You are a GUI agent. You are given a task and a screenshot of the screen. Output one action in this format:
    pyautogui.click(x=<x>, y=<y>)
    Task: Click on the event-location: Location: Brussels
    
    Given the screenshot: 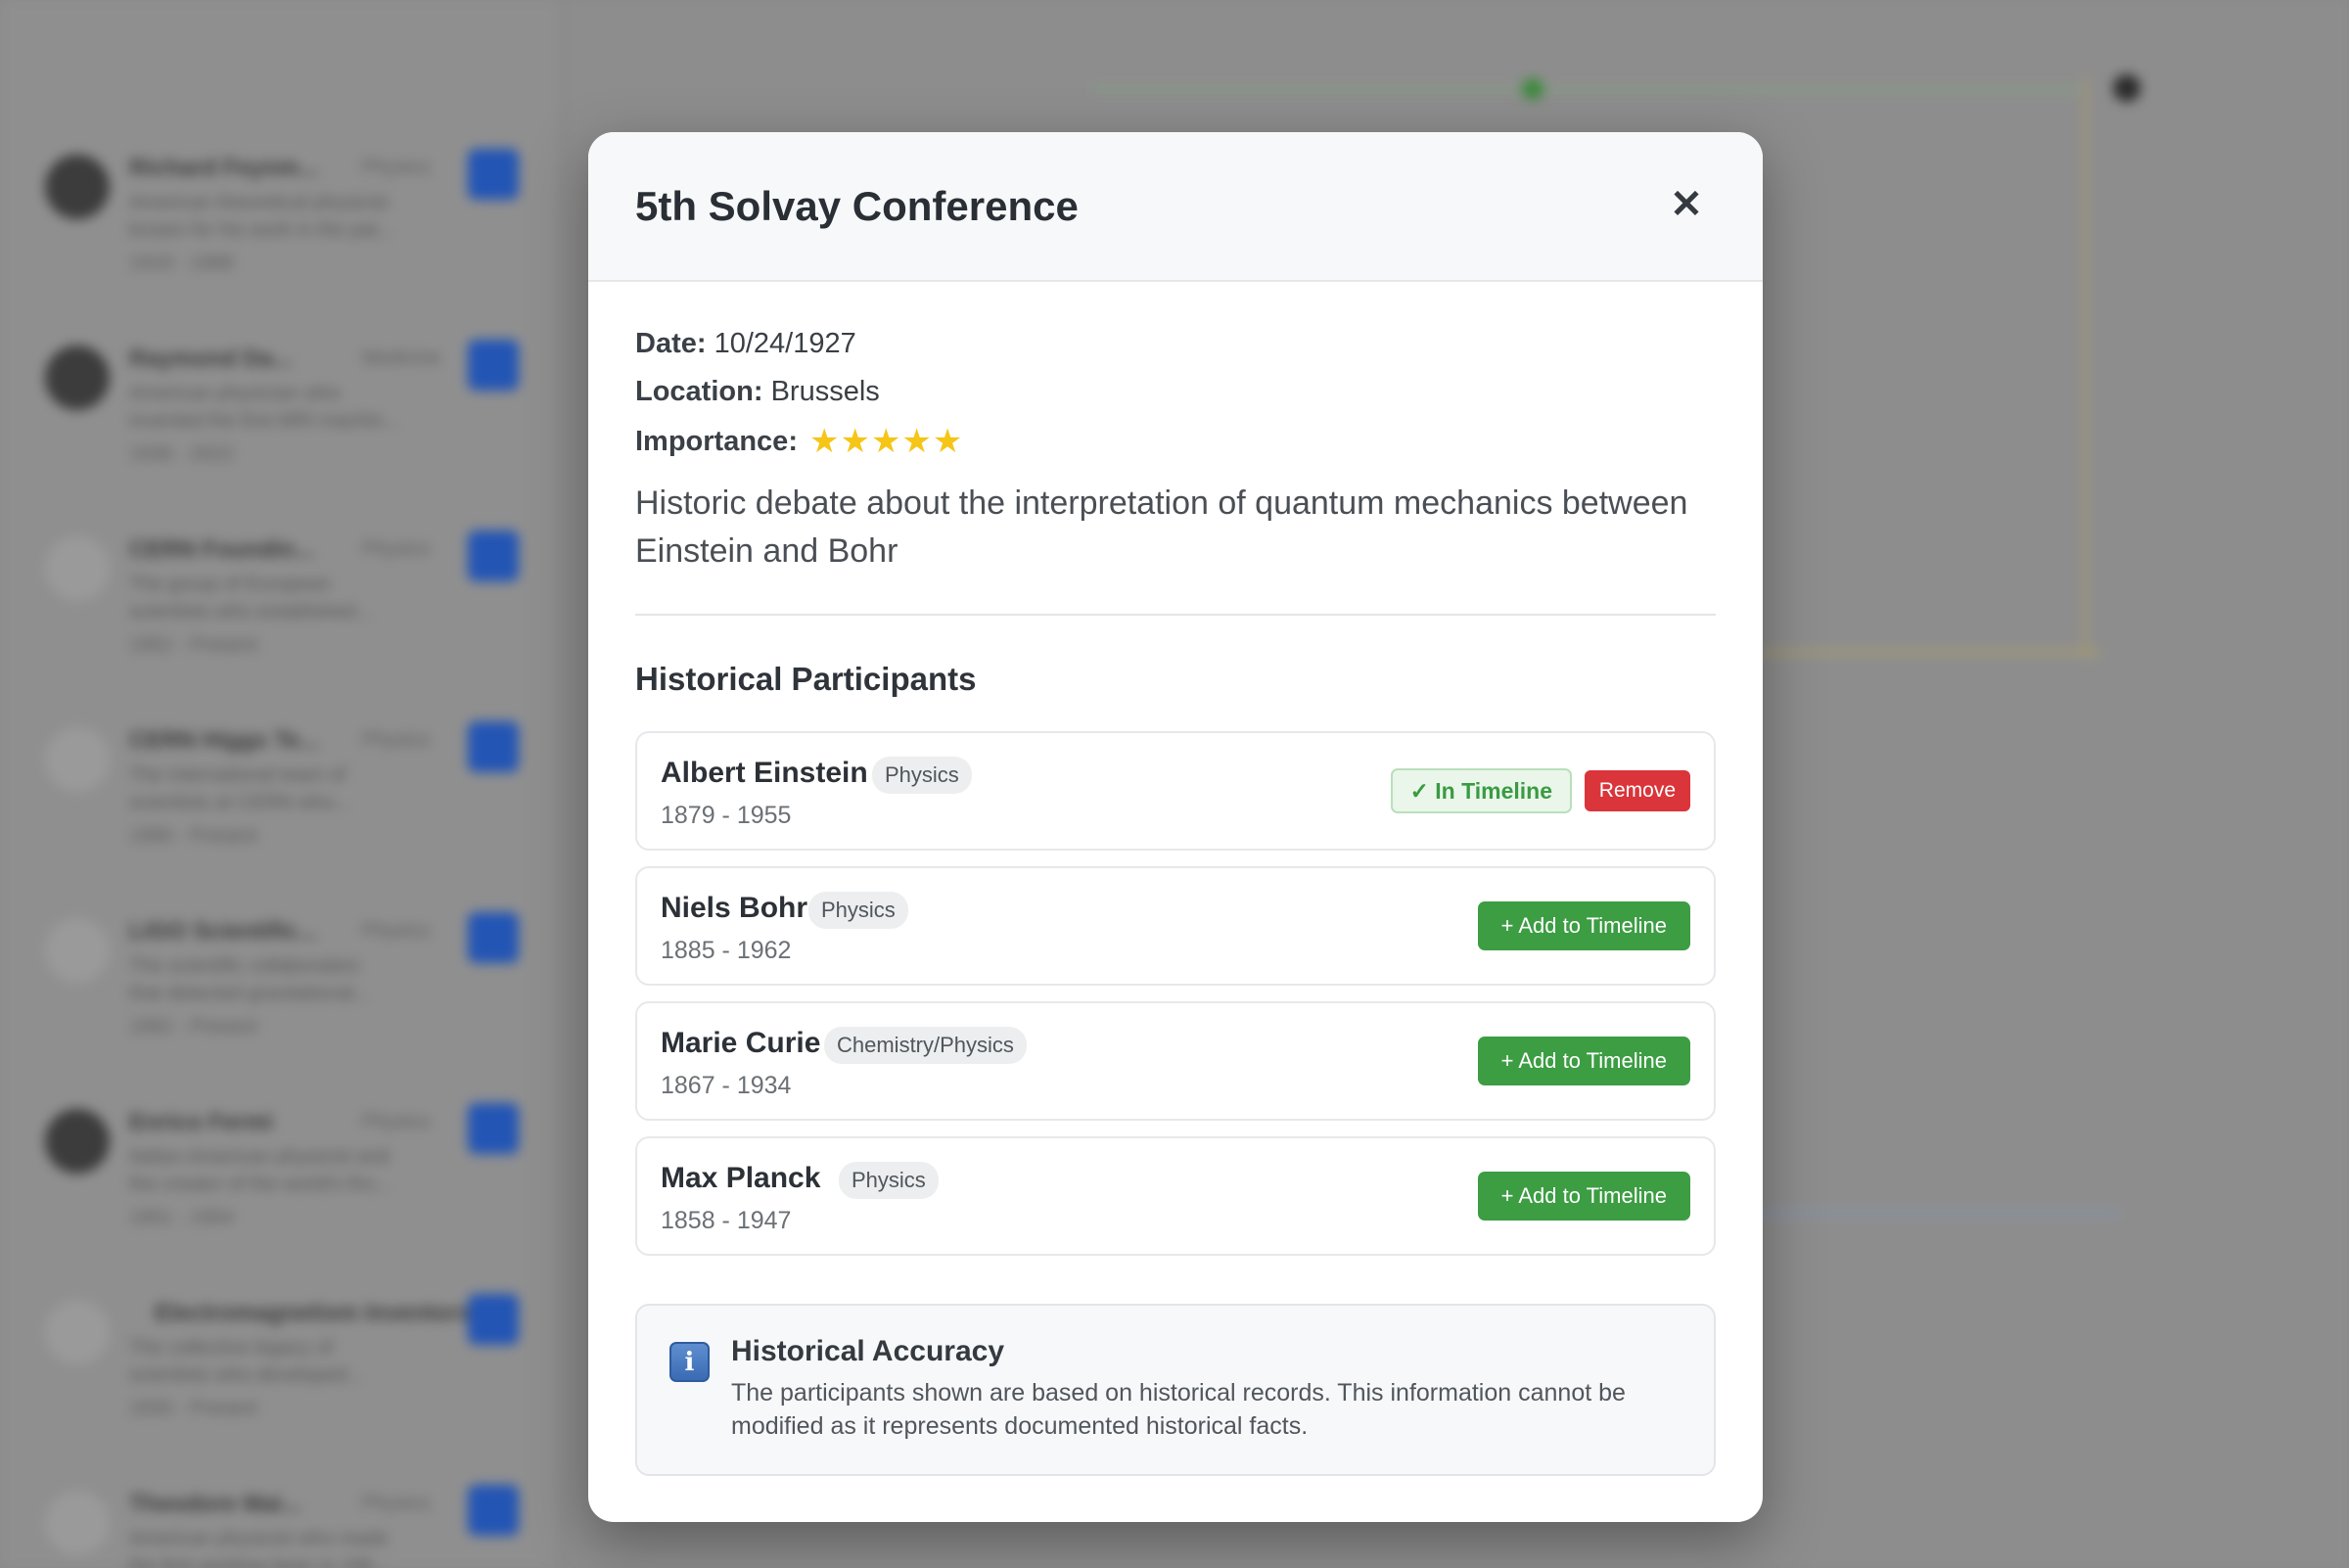 What is the action you would take?
    pyautogui.click(x=757, y=392)
    